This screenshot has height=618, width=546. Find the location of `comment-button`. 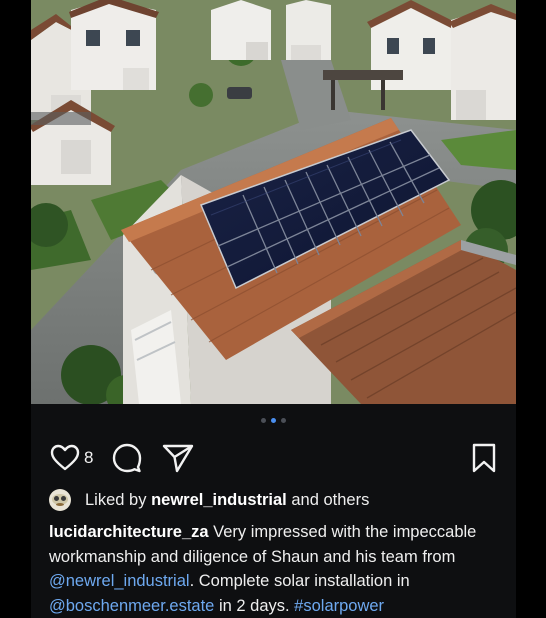

comment-button is located at coordinates (127, 458).